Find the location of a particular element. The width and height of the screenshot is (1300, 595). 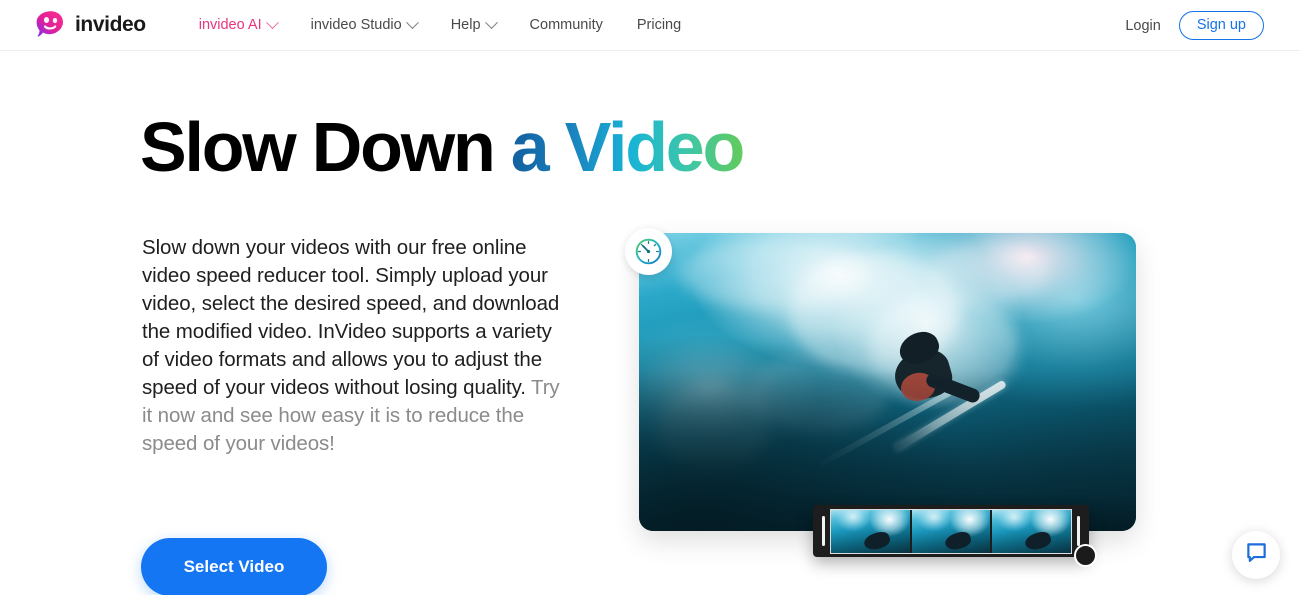

page-title: Slow Down a Video is located at coordinates (442, 147).